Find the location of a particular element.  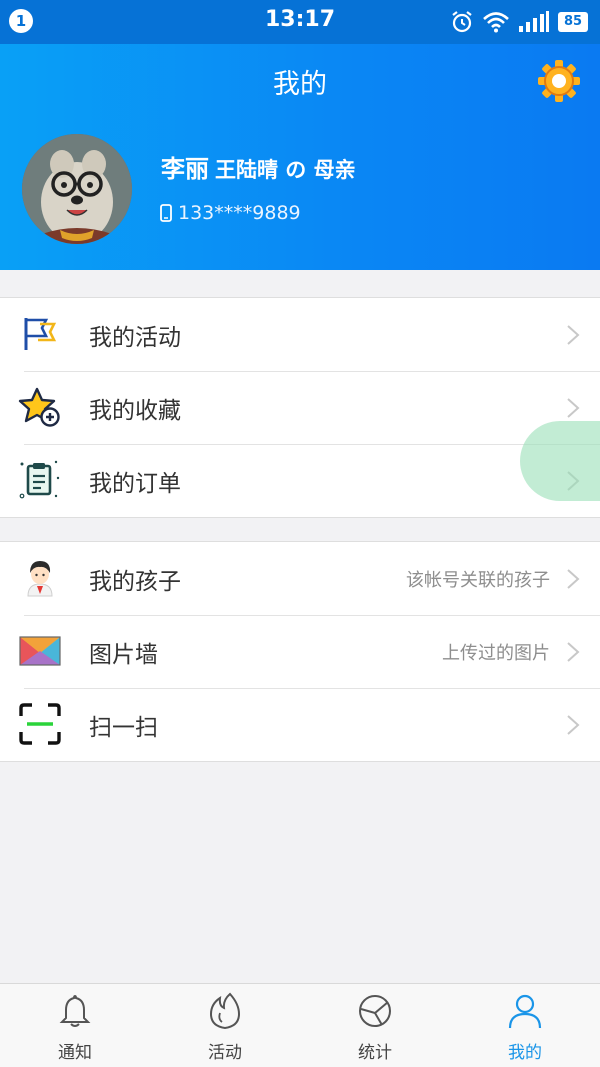

menu-item-label: 扫一扫 is located at coordinates (123, 727).